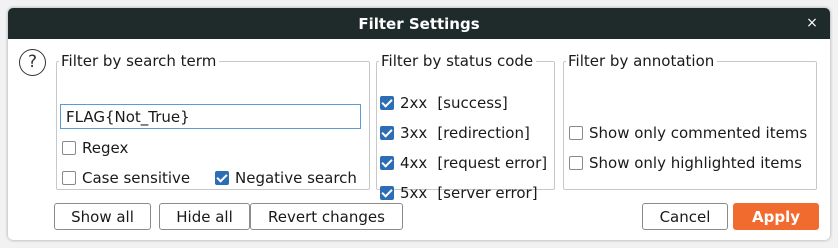  Describe the element at coordinates (492, 163) in the screenshot. I see `status-4xx-desc: [request error]` at that location.